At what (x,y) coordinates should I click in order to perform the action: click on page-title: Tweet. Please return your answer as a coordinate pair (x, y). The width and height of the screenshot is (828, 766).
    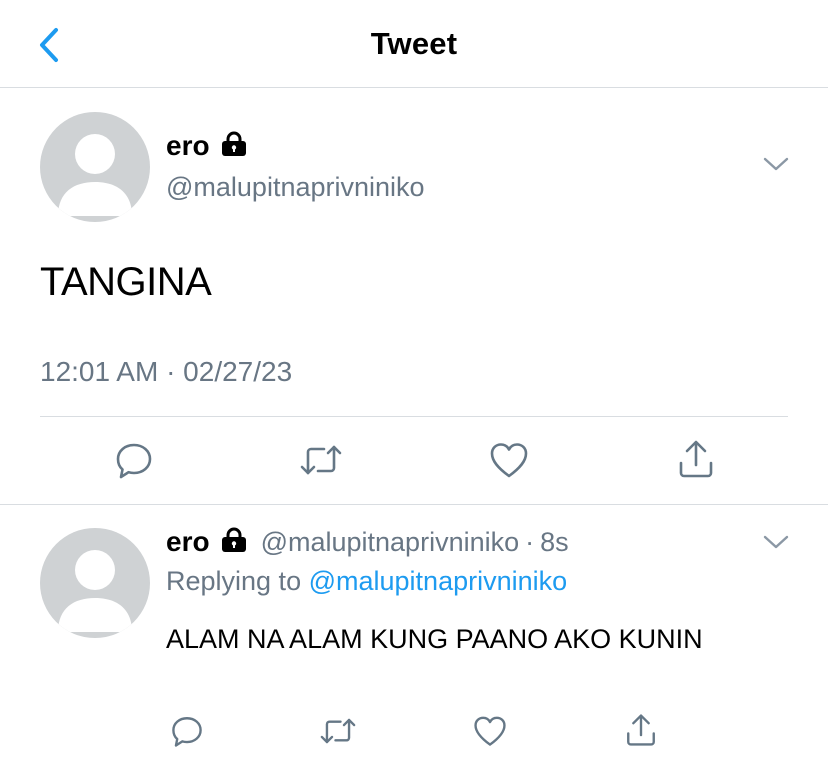
    Looking at the image, I should click on (414, 43).